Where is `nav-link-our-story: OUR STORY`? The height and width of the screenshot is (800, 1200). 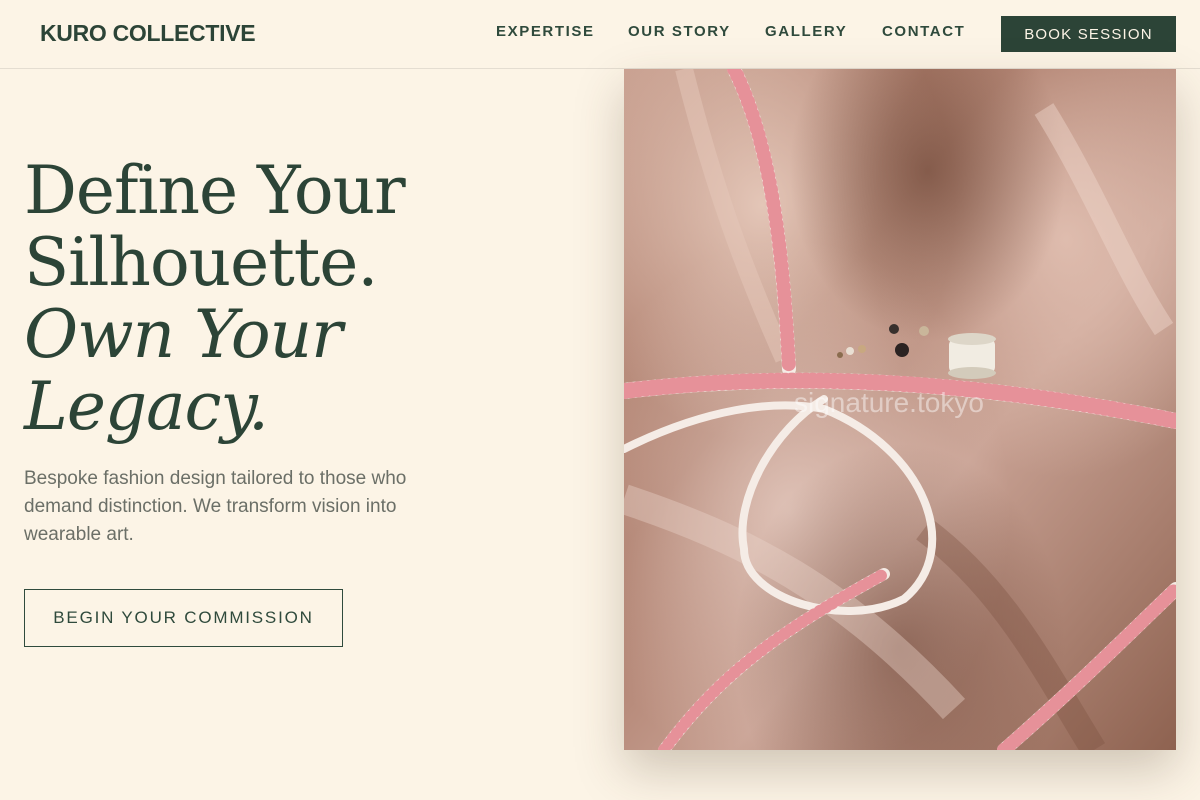 nav-link-our-story: OUR STORY is located at coordinates (679, 32).